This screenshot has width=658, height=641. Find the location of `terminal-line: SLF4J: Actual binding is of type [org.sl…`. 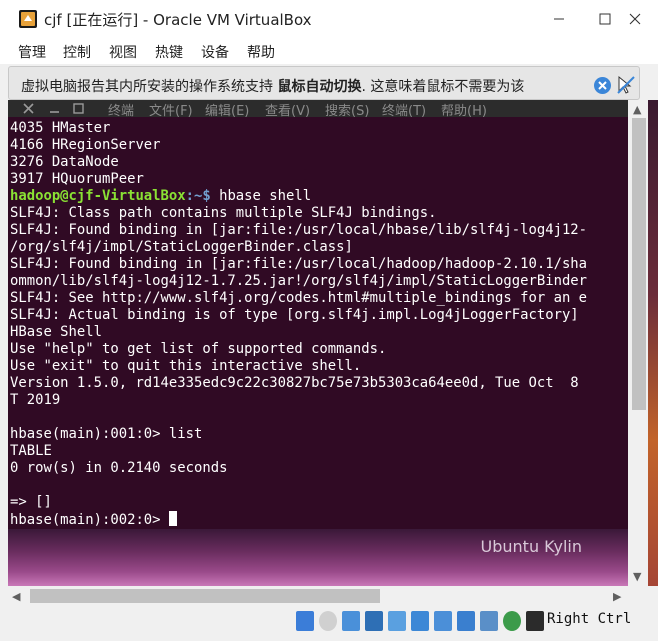

terminal-line: SLF4J: Actual binding is of type [org.sl… is located at coordinates (294, 315).